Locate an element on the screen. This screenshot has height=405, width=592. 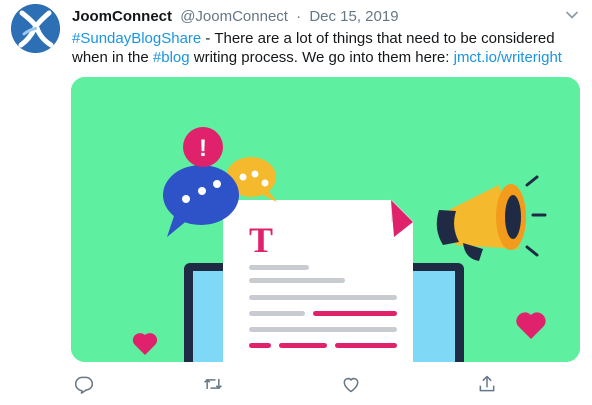
avatar is located at coordinates (35, 28).